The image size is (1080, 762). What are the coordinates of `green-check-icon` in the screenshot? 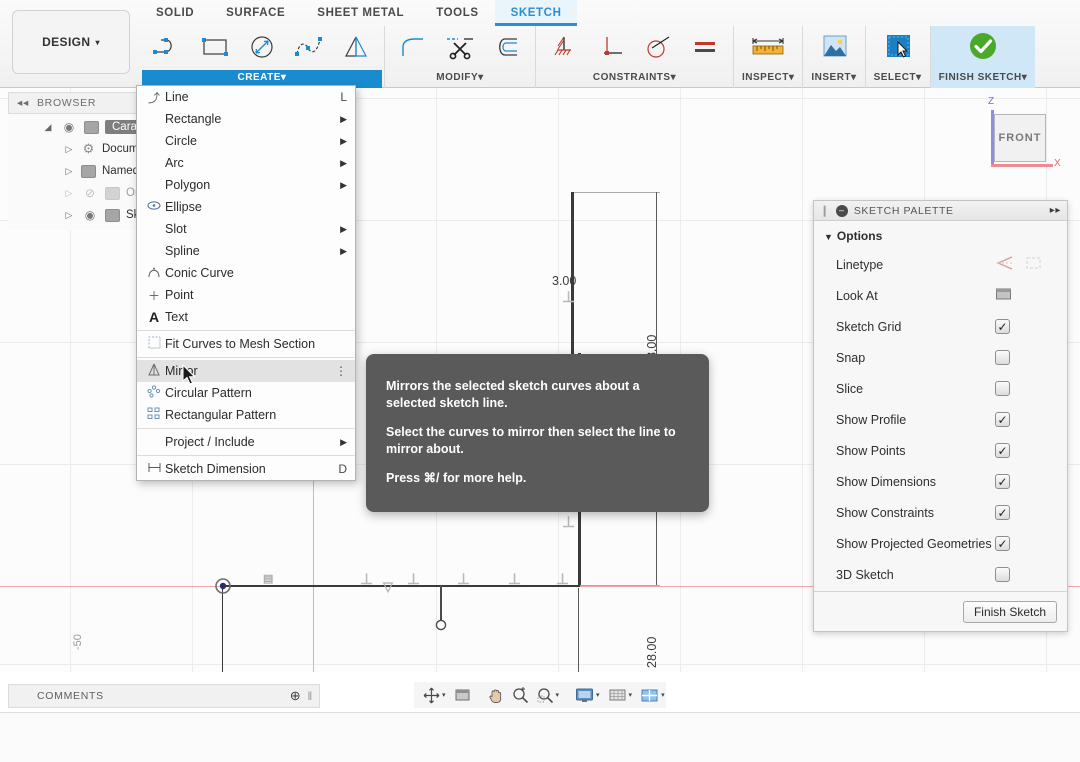 It's located at (983, 47).